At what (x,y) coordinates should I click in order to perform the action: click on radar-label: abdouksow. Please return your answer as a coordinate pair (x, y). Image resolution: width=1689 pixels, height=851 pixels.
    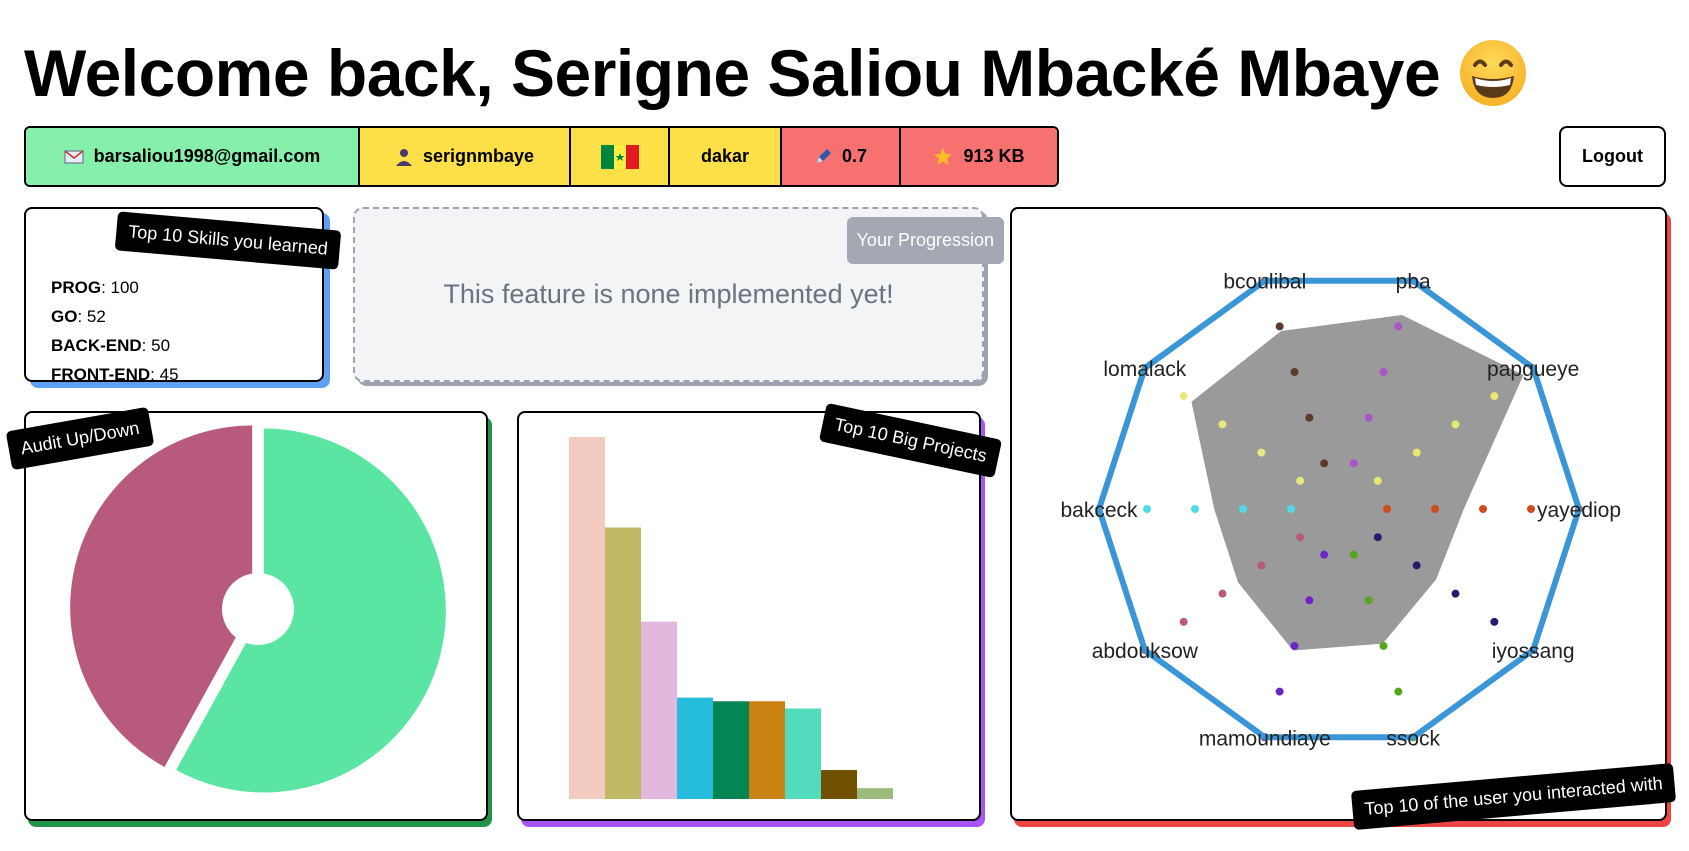
    Looking at the image, I should click on (1145, 651).